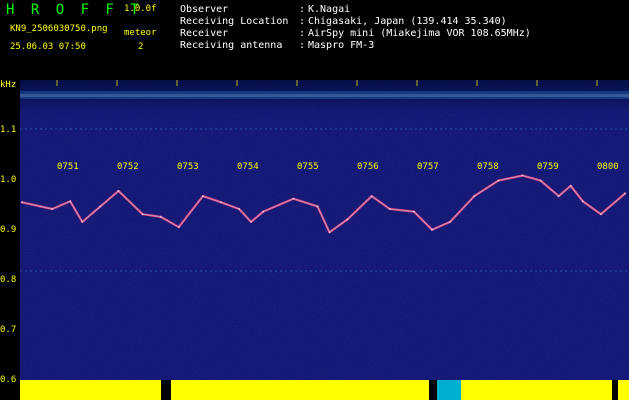 This screenshot has height=400, width=629. I want to click on antenna-value: Maspro FM-3, so click(341, 45).